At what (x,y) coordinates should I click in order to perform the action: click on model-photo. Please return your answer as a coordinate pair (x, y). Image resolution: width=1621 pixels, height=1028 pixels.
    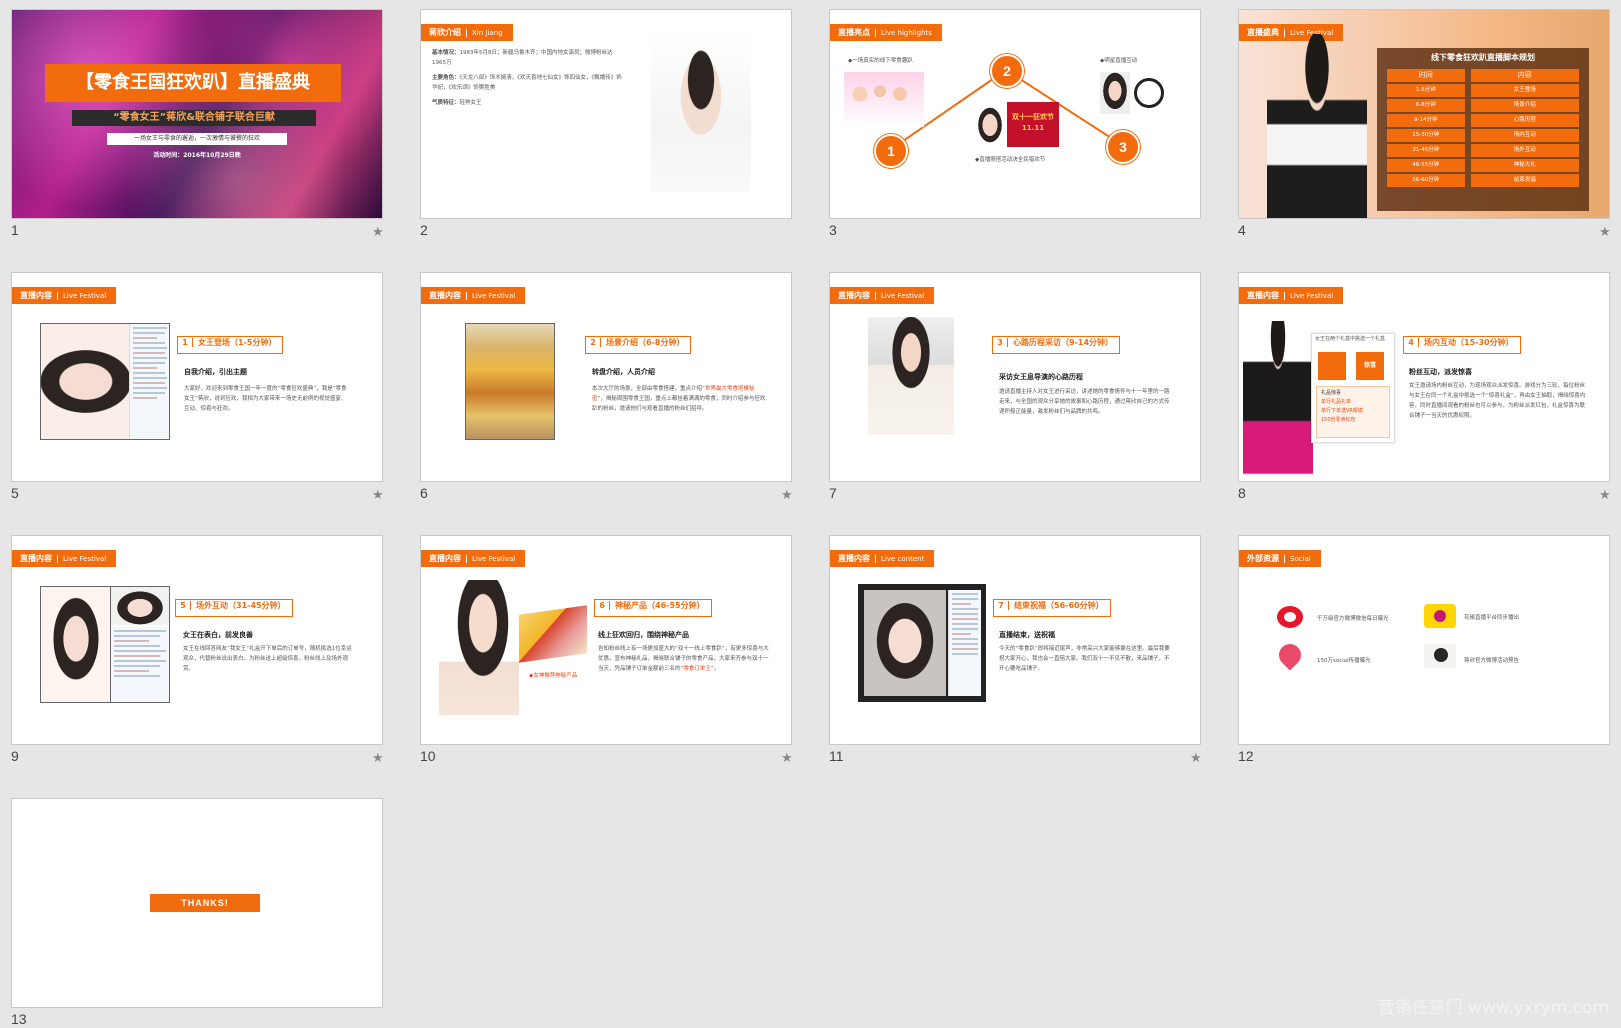
    Looking at the image, I should click on (479, 647).